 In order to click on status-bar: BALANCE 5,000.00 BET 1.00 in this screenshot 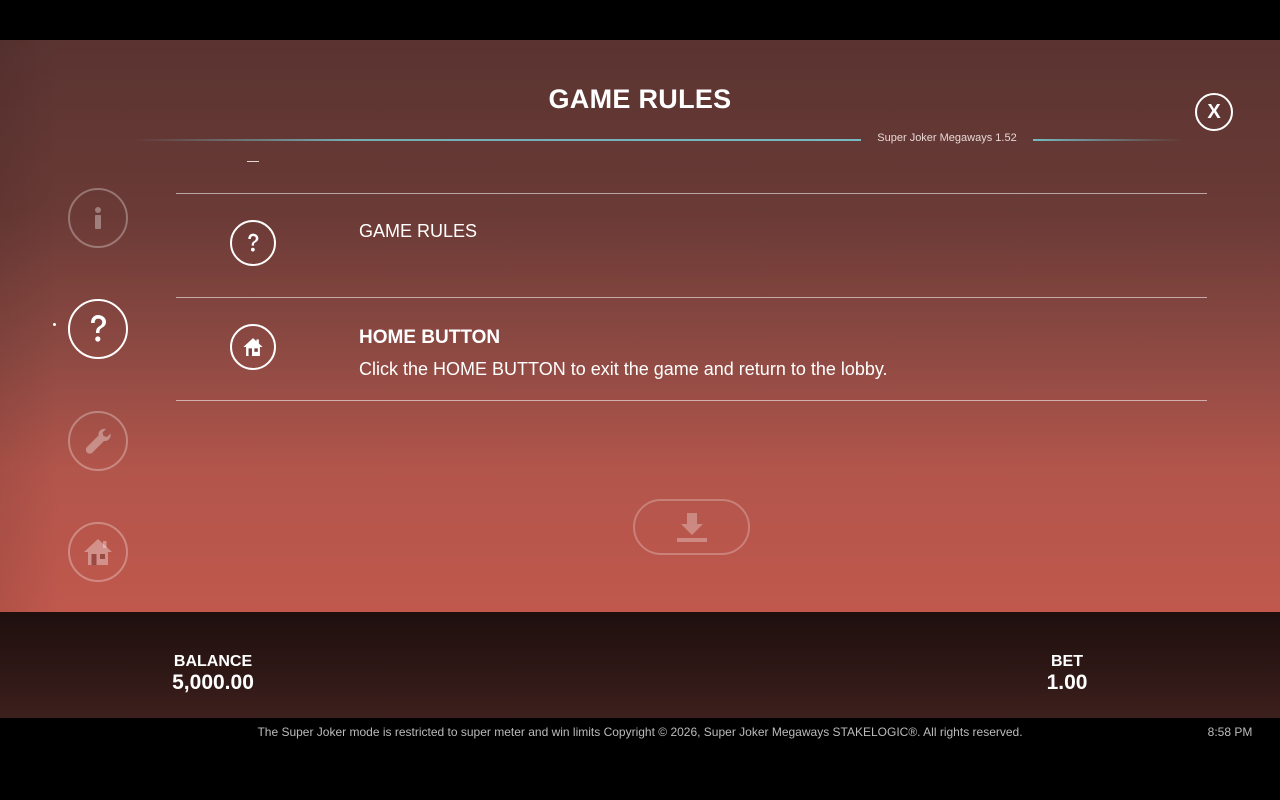, I will do `click(640, 665)`.